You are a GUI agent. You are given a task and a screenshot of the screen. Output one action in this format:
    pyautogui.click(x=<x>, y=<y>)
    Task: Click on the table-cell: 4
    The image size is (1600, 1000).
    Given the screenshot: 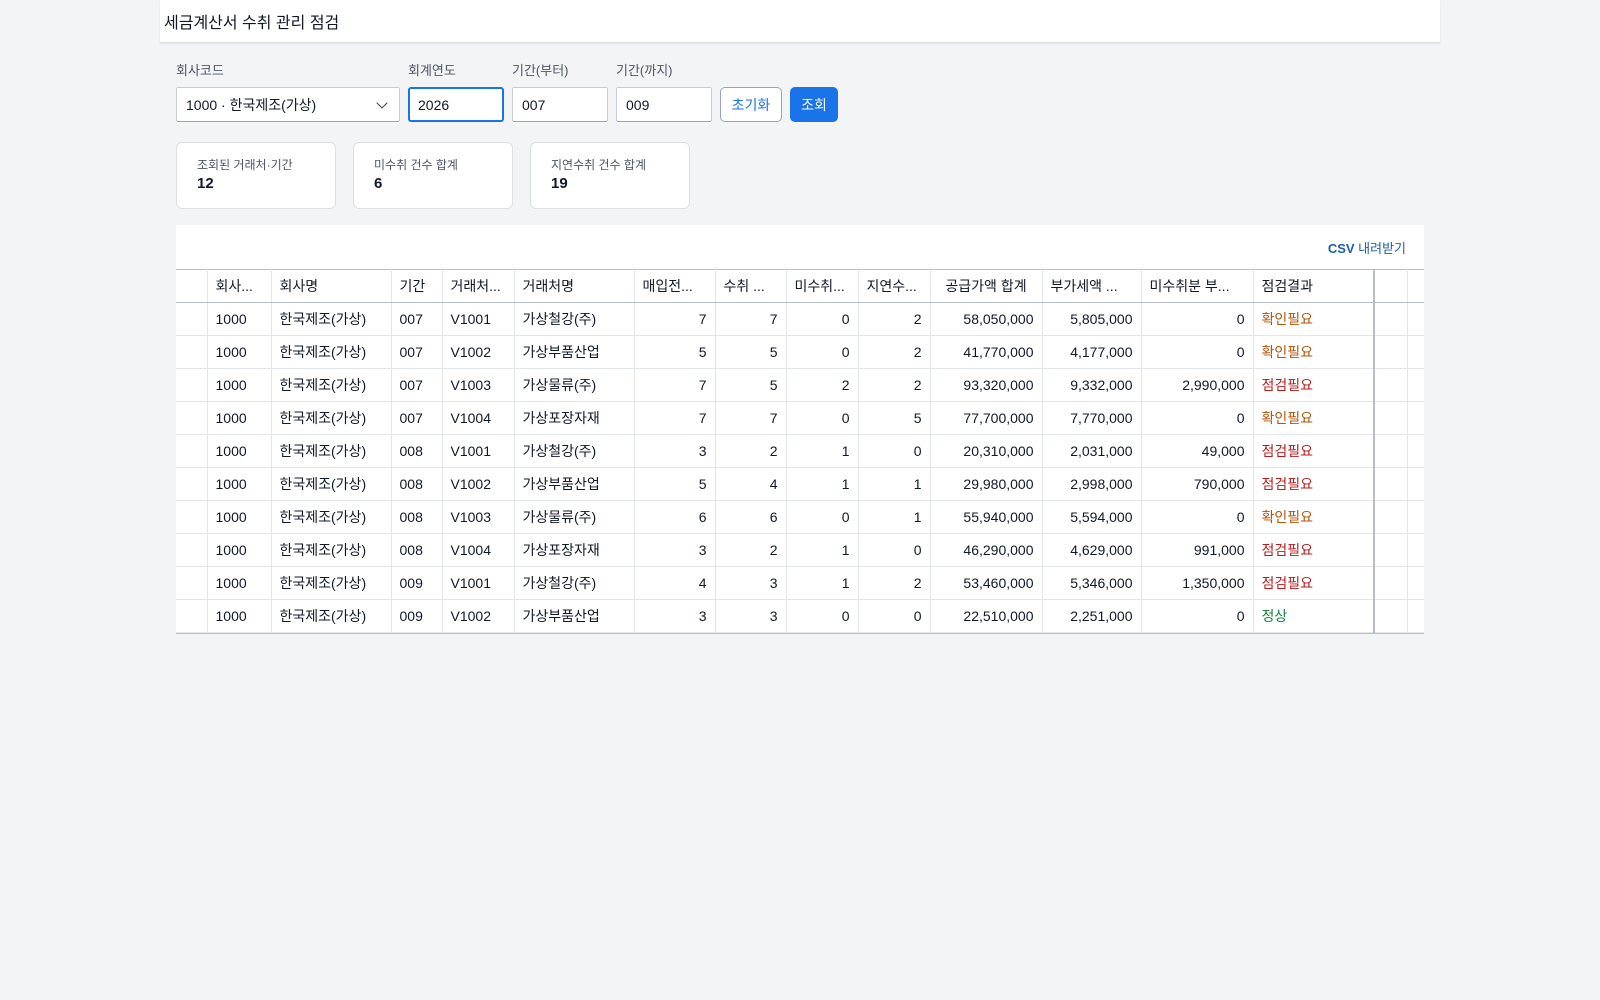 What is the action you would take?
    pyautogui.click(x=751, y=484)
    